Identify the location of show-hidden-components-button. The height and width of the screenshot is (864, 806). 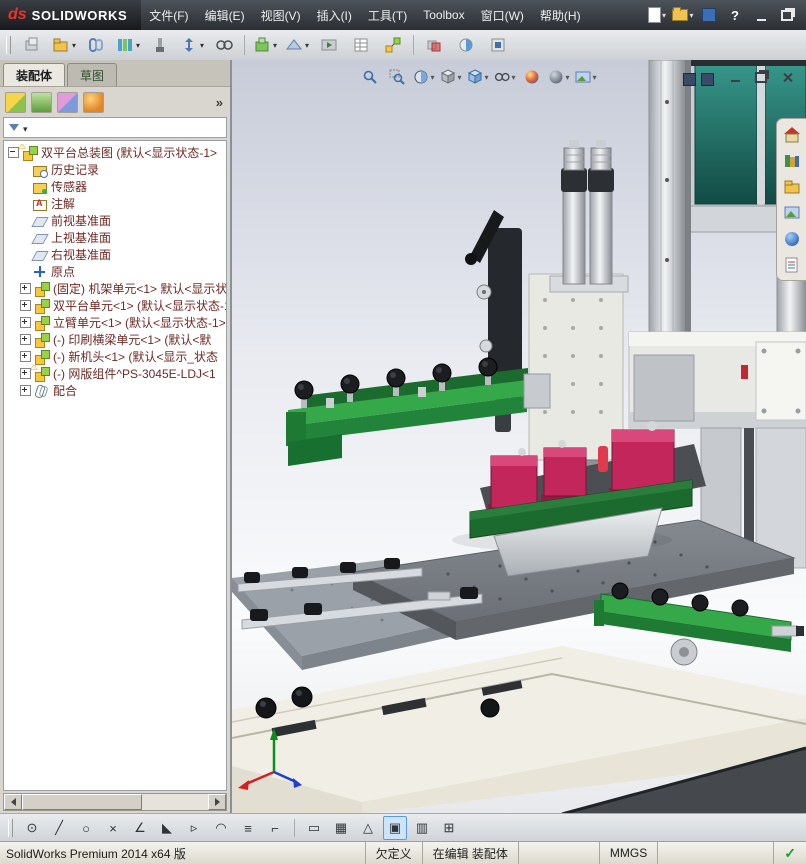
(224, 45).